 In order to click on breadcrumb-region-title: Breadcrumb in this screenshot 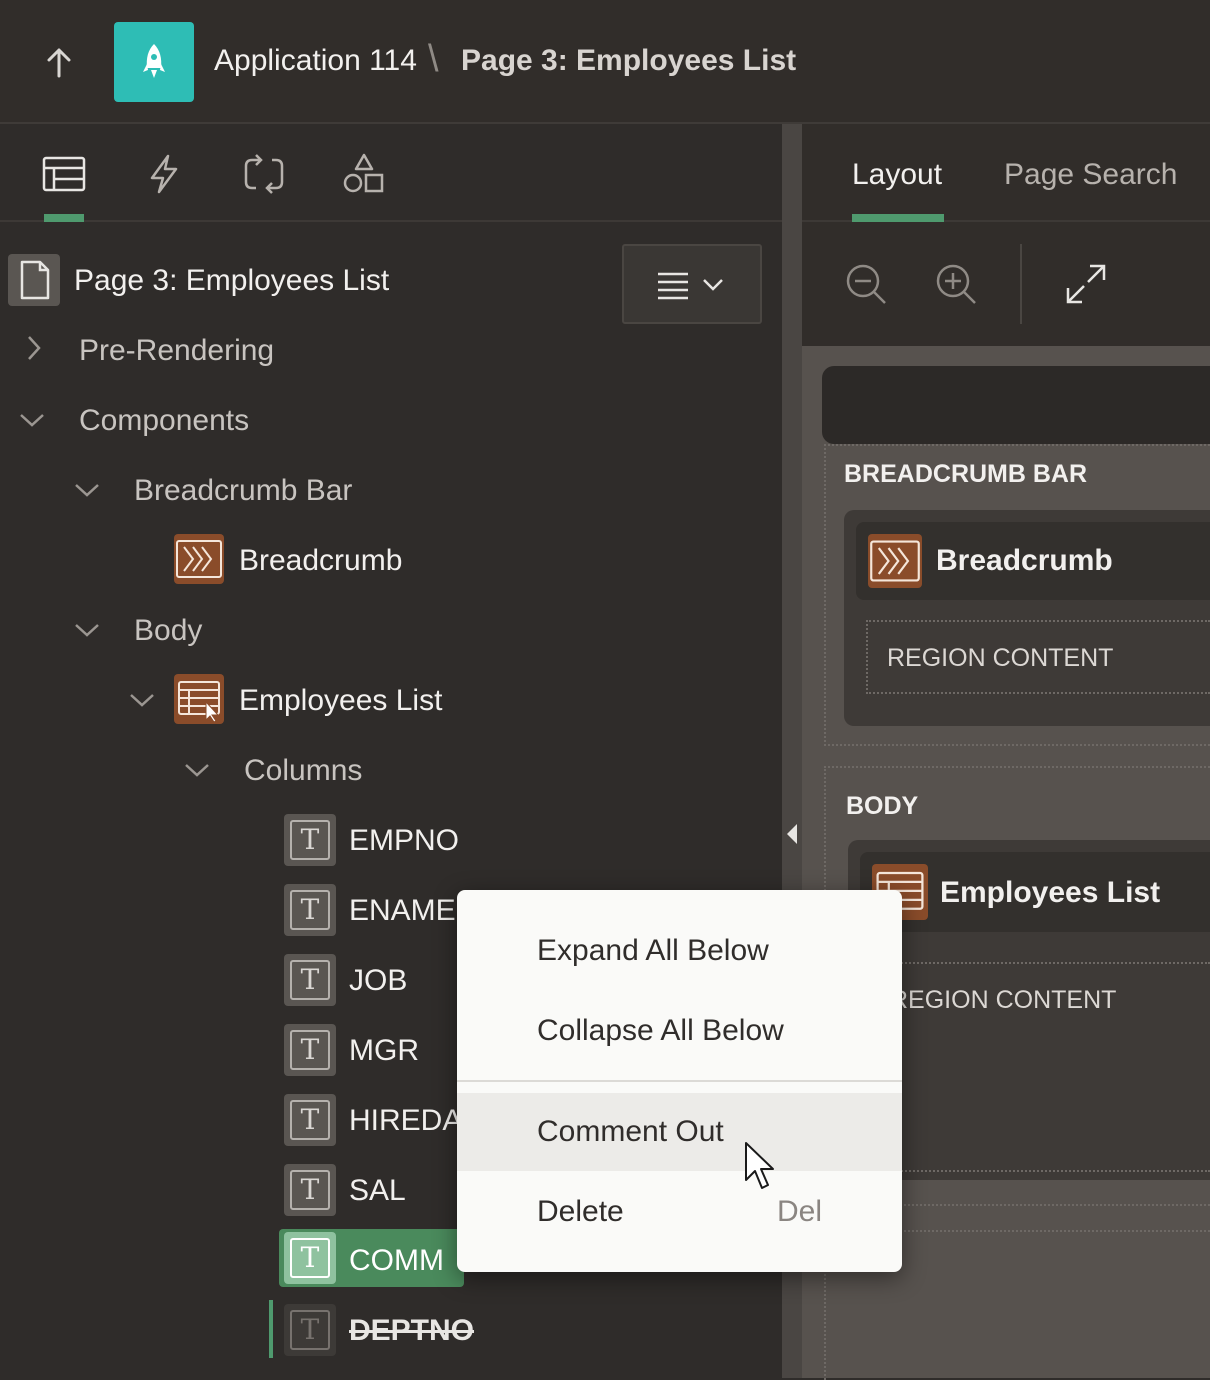, I will do `click(1024, 561)`.